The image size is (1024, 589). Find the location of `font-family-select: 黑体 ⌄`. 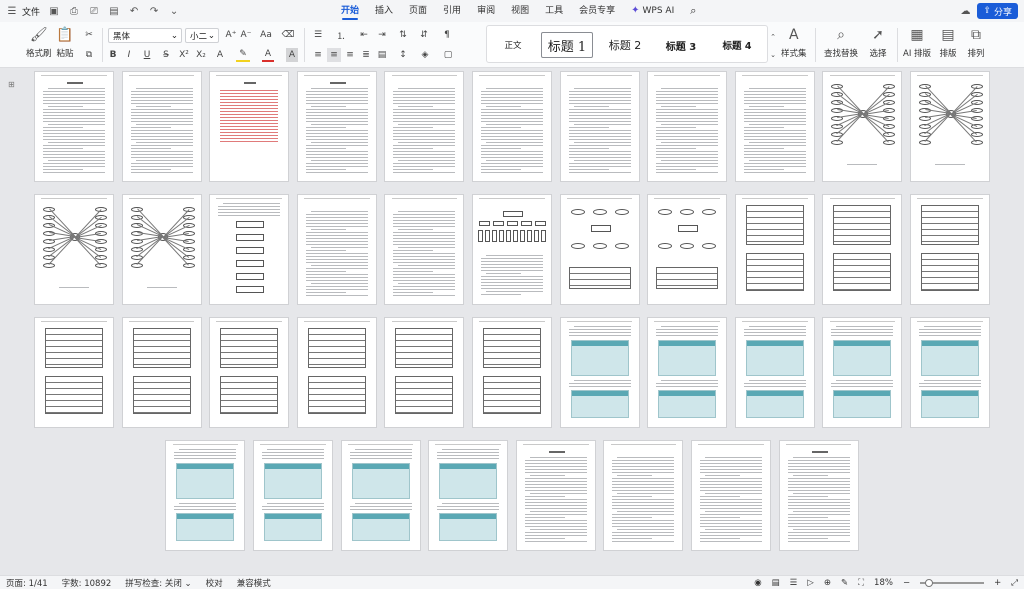

font-family-select: 黑体 ⌄ is located at coordinates (145, 35).